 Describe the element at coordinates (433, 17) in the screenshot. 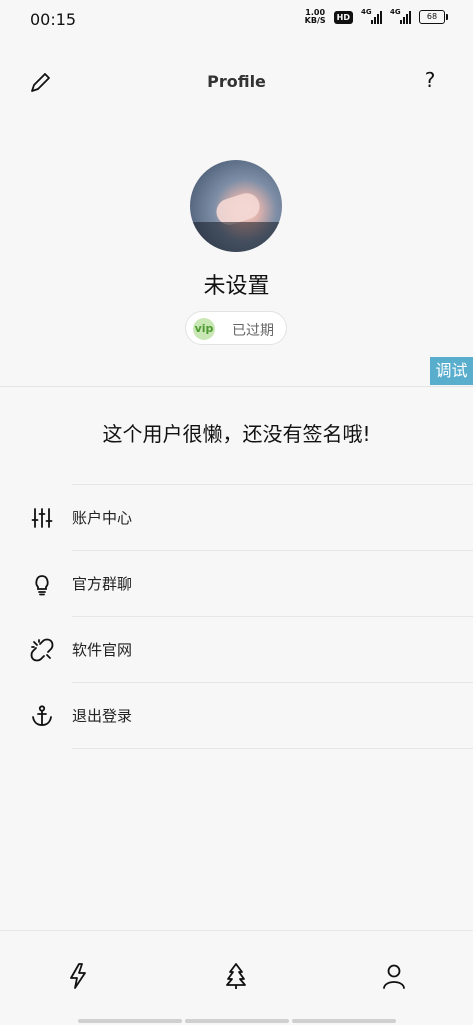

I see `battery-icon: 68` at that location.